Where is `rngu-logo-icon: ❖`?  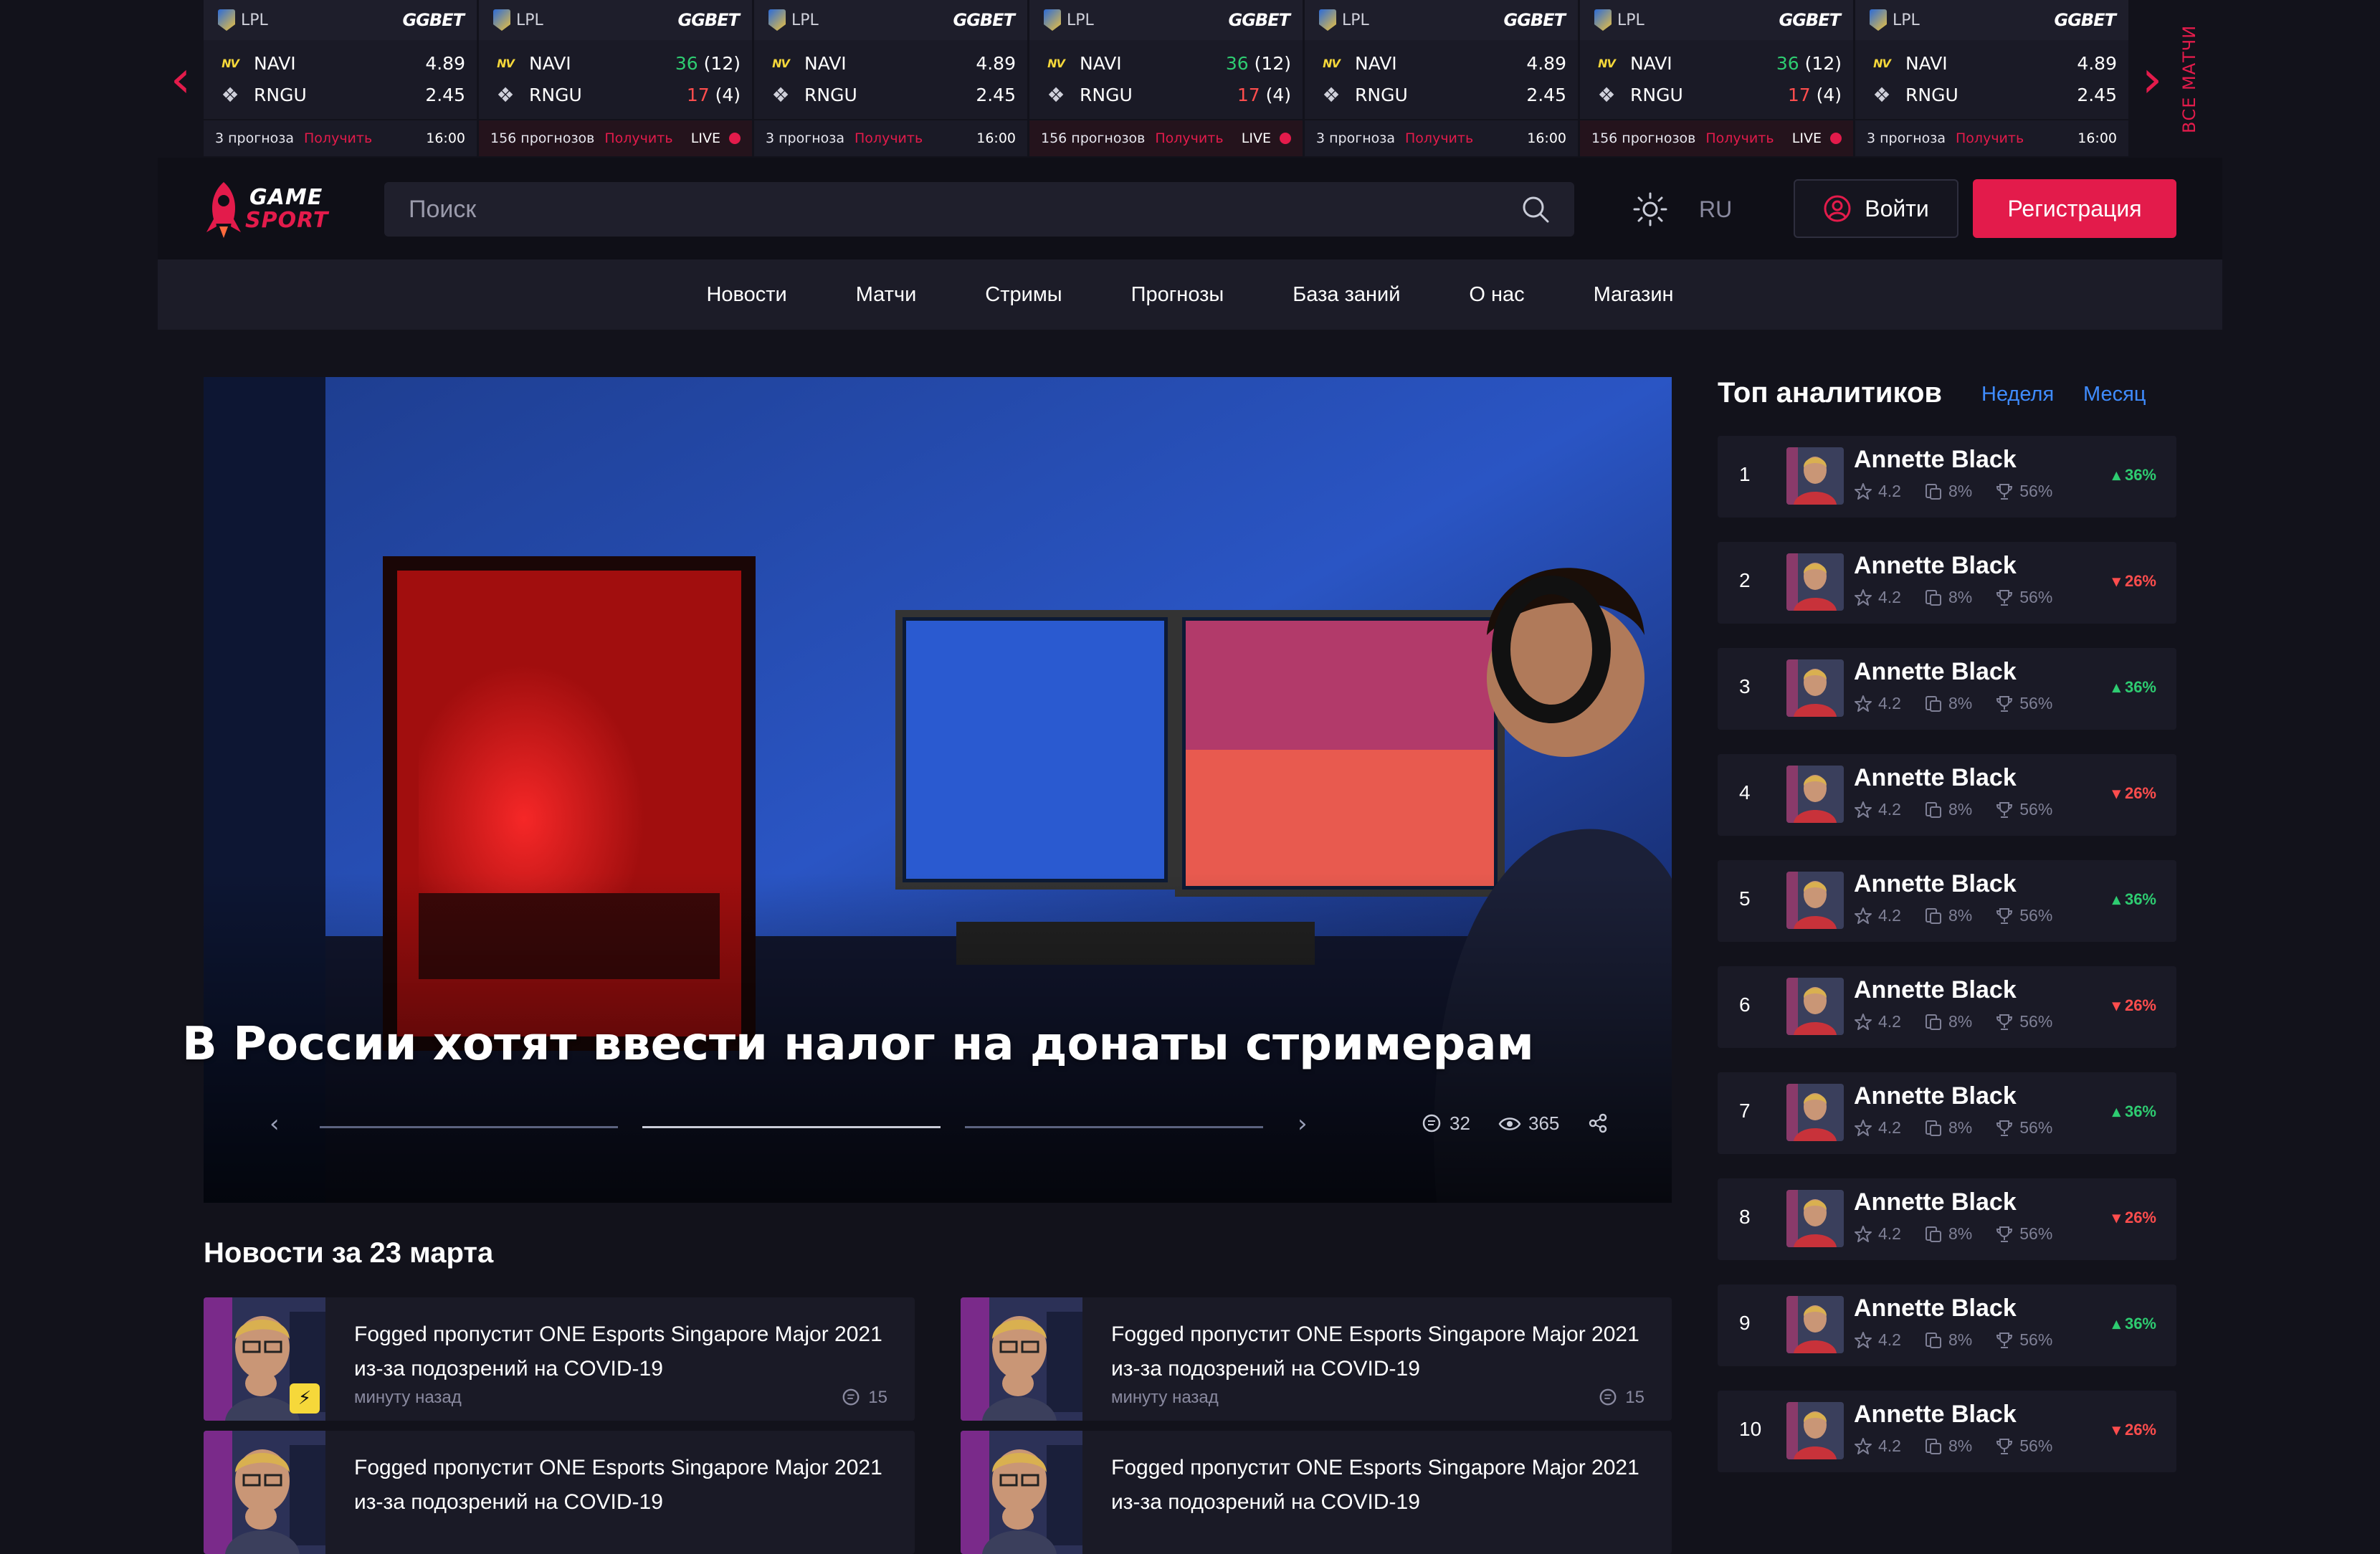
rngu-logo-icon: ❖ is located at coordinates (1606, 94).